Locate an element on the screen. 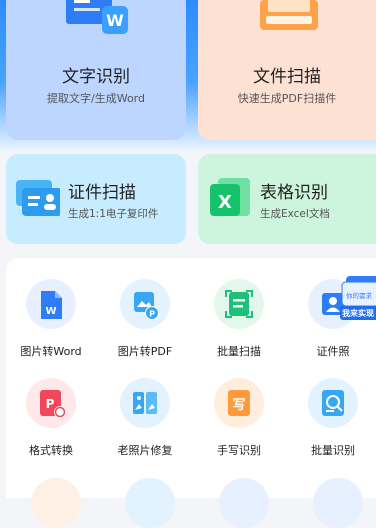 Image resolution: width=376 pixels, height=528 pixels. tool-label: 格式转换 is located at coordinates (51, 450).